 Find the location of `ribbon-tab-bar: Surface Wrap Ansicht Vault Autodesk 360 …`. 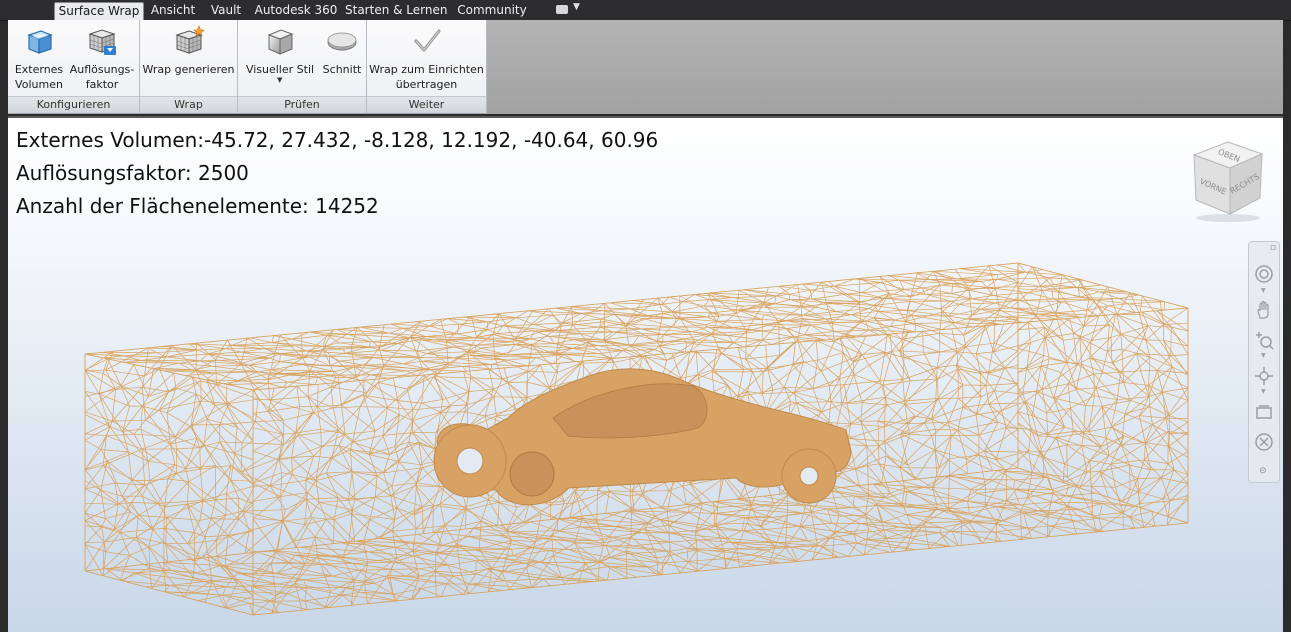

ribbon-tab-bar: Surface Wrap Ansicht Vault Autodesk 360 … is located at coordinates (645, 10).